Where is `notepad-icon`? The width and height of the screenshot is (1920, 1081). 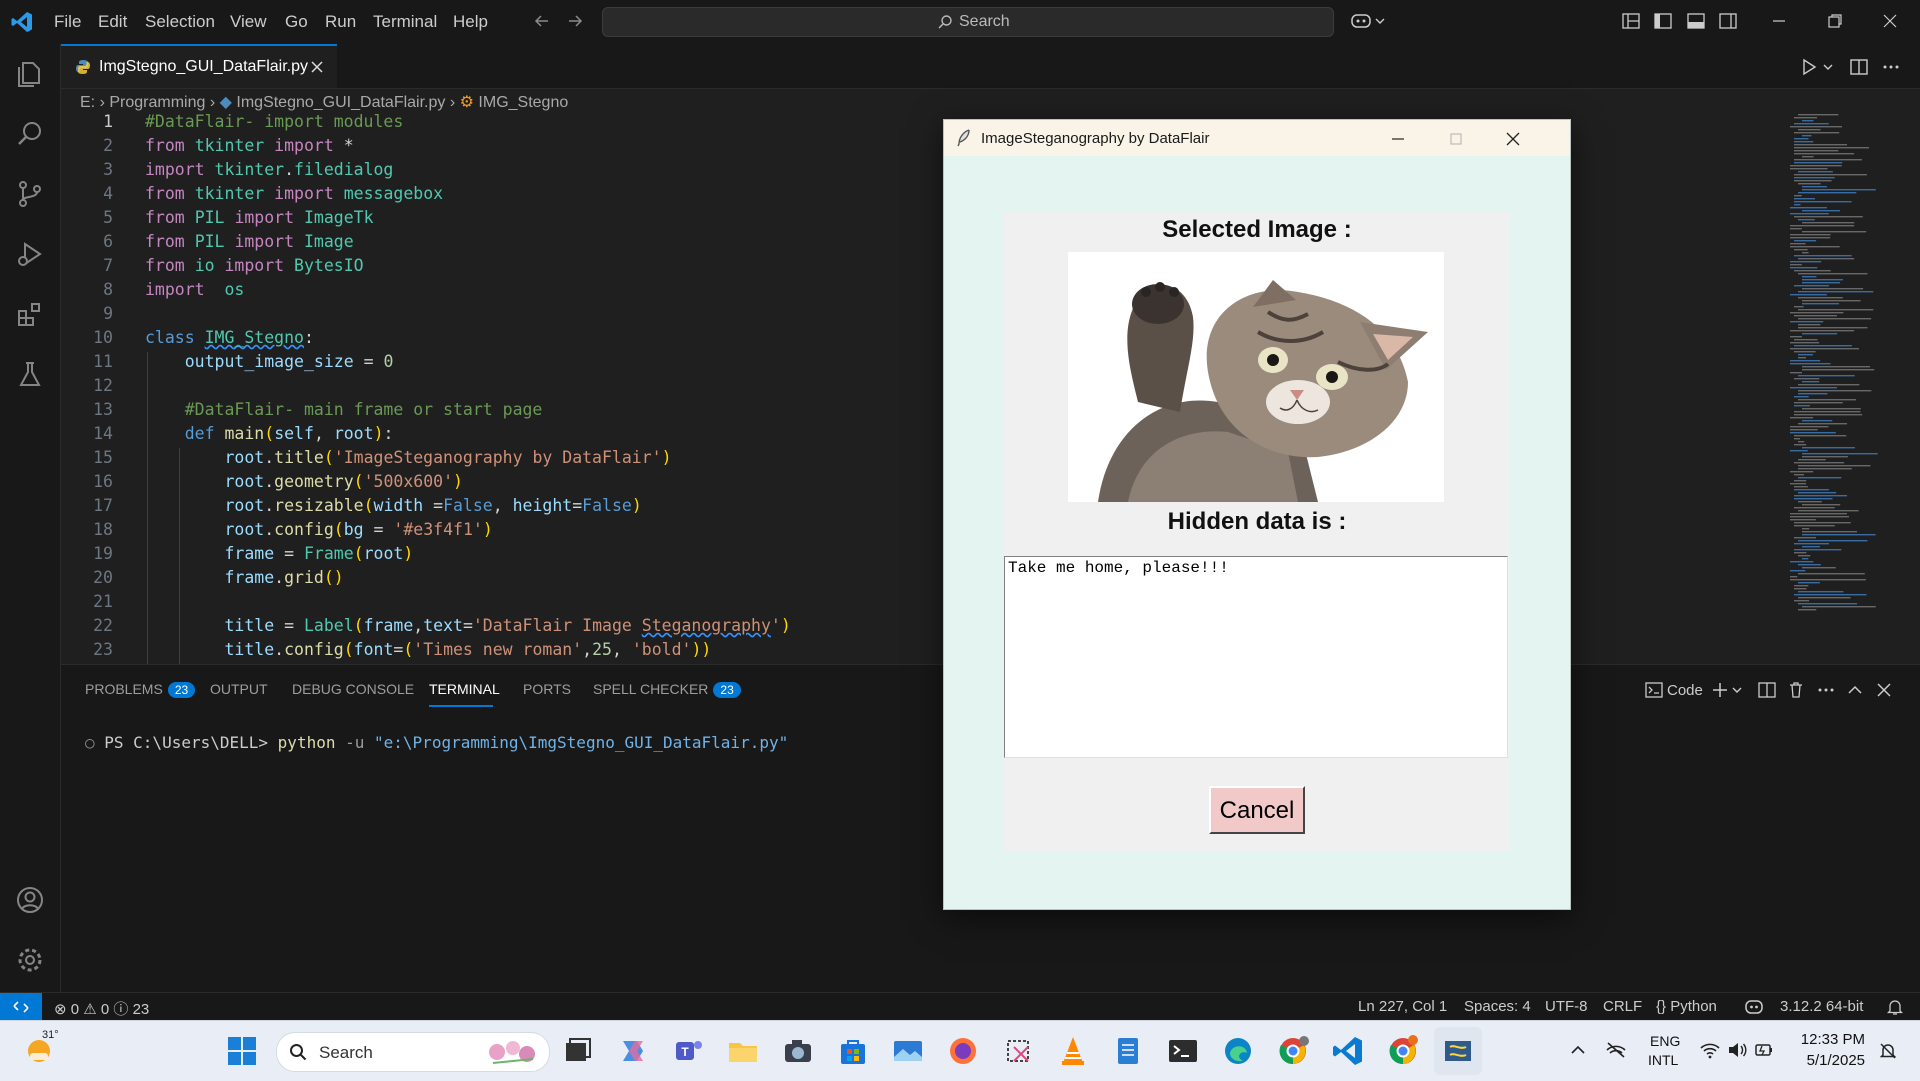 notepad-icon is located at coordinates (1128, 1051).